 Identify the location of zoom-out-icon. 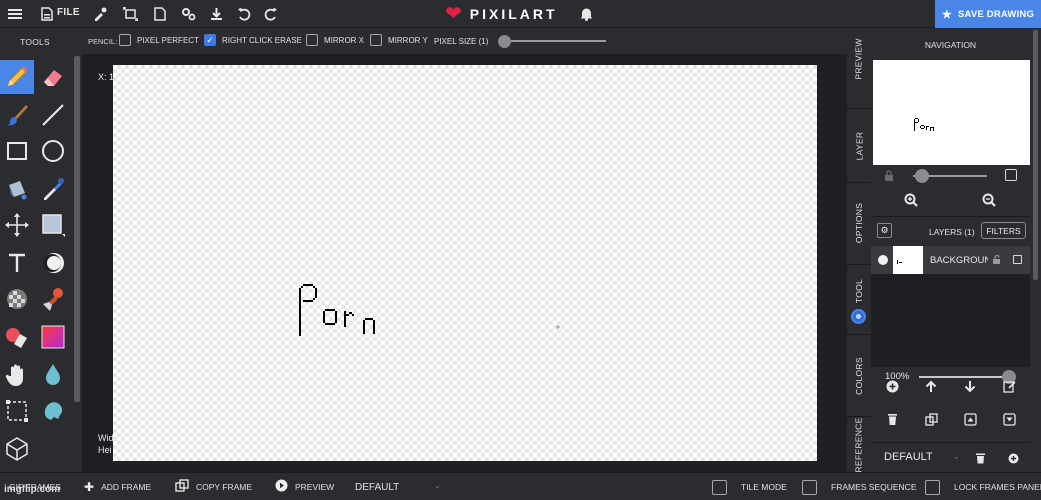
(989, 200).